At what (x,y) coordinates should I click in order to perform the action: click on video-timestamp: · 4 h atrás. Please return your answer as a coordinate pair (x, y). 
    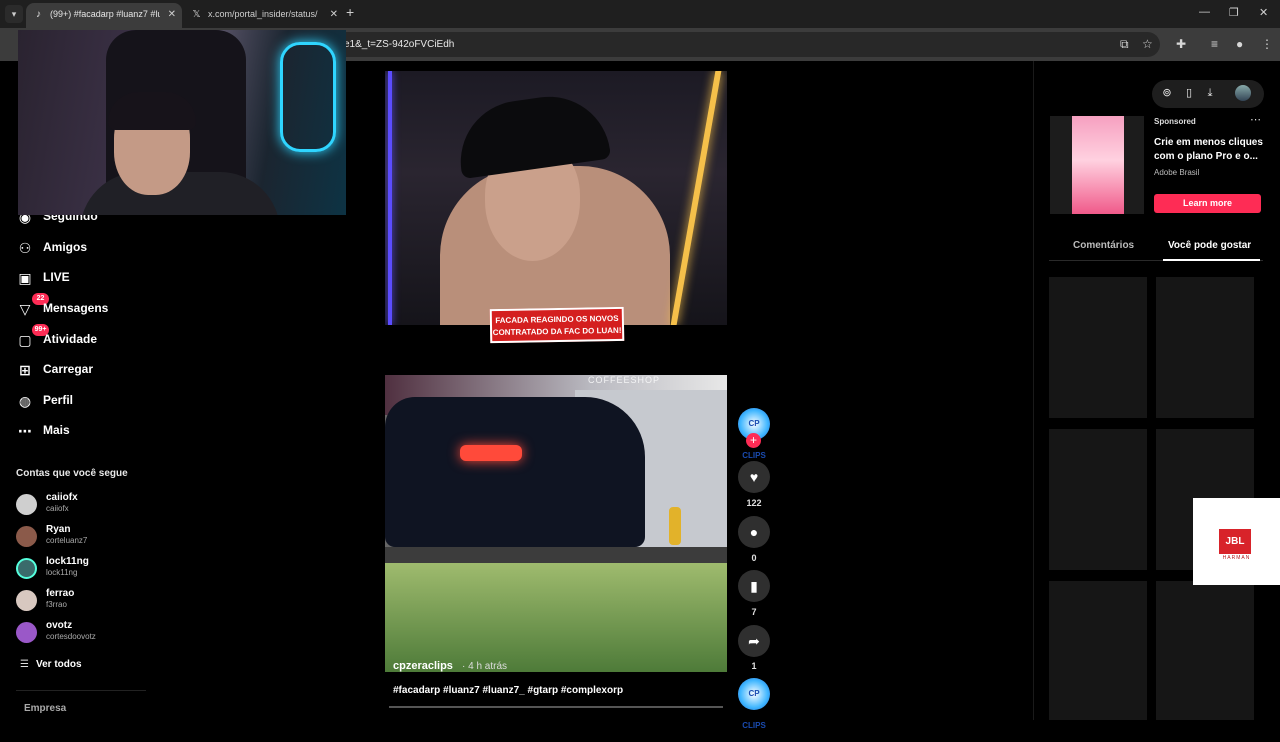
    Looking at the image, I should click on (485, 666).